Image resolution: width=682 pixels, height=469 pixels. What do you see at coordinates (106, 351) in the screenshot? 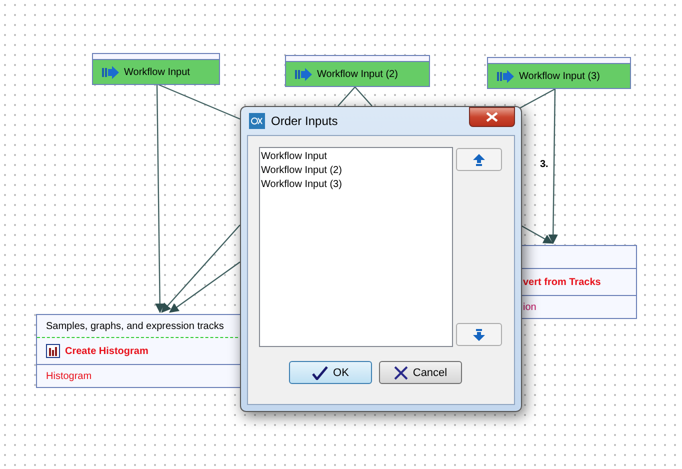
I see `tool-name: Create Histogram` at bounding box center [106, 351].